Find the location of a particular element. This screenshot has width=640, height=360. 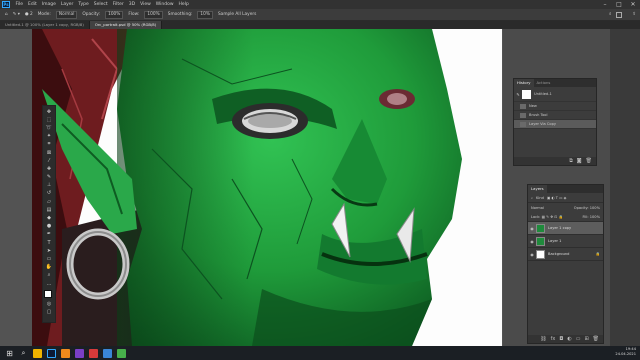

file-explorer-icon is located at coordinates (37, 353).